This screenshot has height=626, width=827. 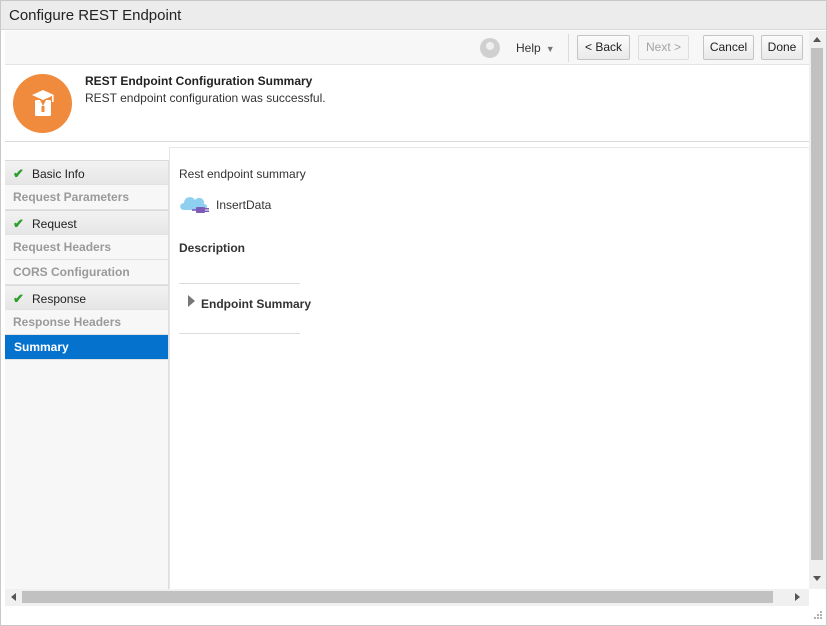 What do you see at coordinates (603, 47) in the screenshot?
I see `back-button: < Back` at bounding box center [603, 47].